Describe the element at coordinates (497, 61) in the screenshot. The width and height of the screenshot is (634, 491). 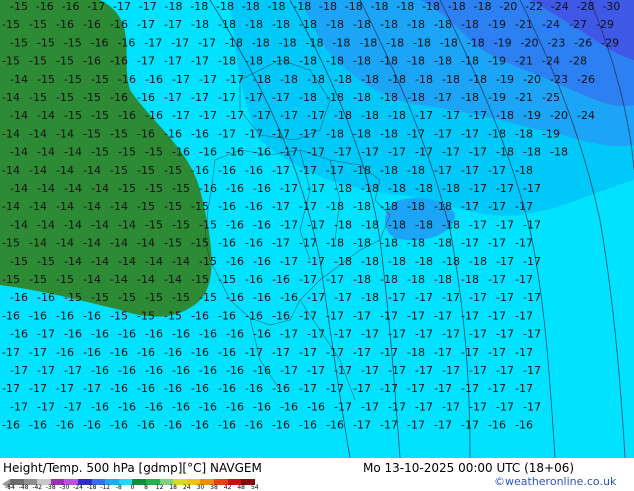
I see `temperature-label: -19` at that location.